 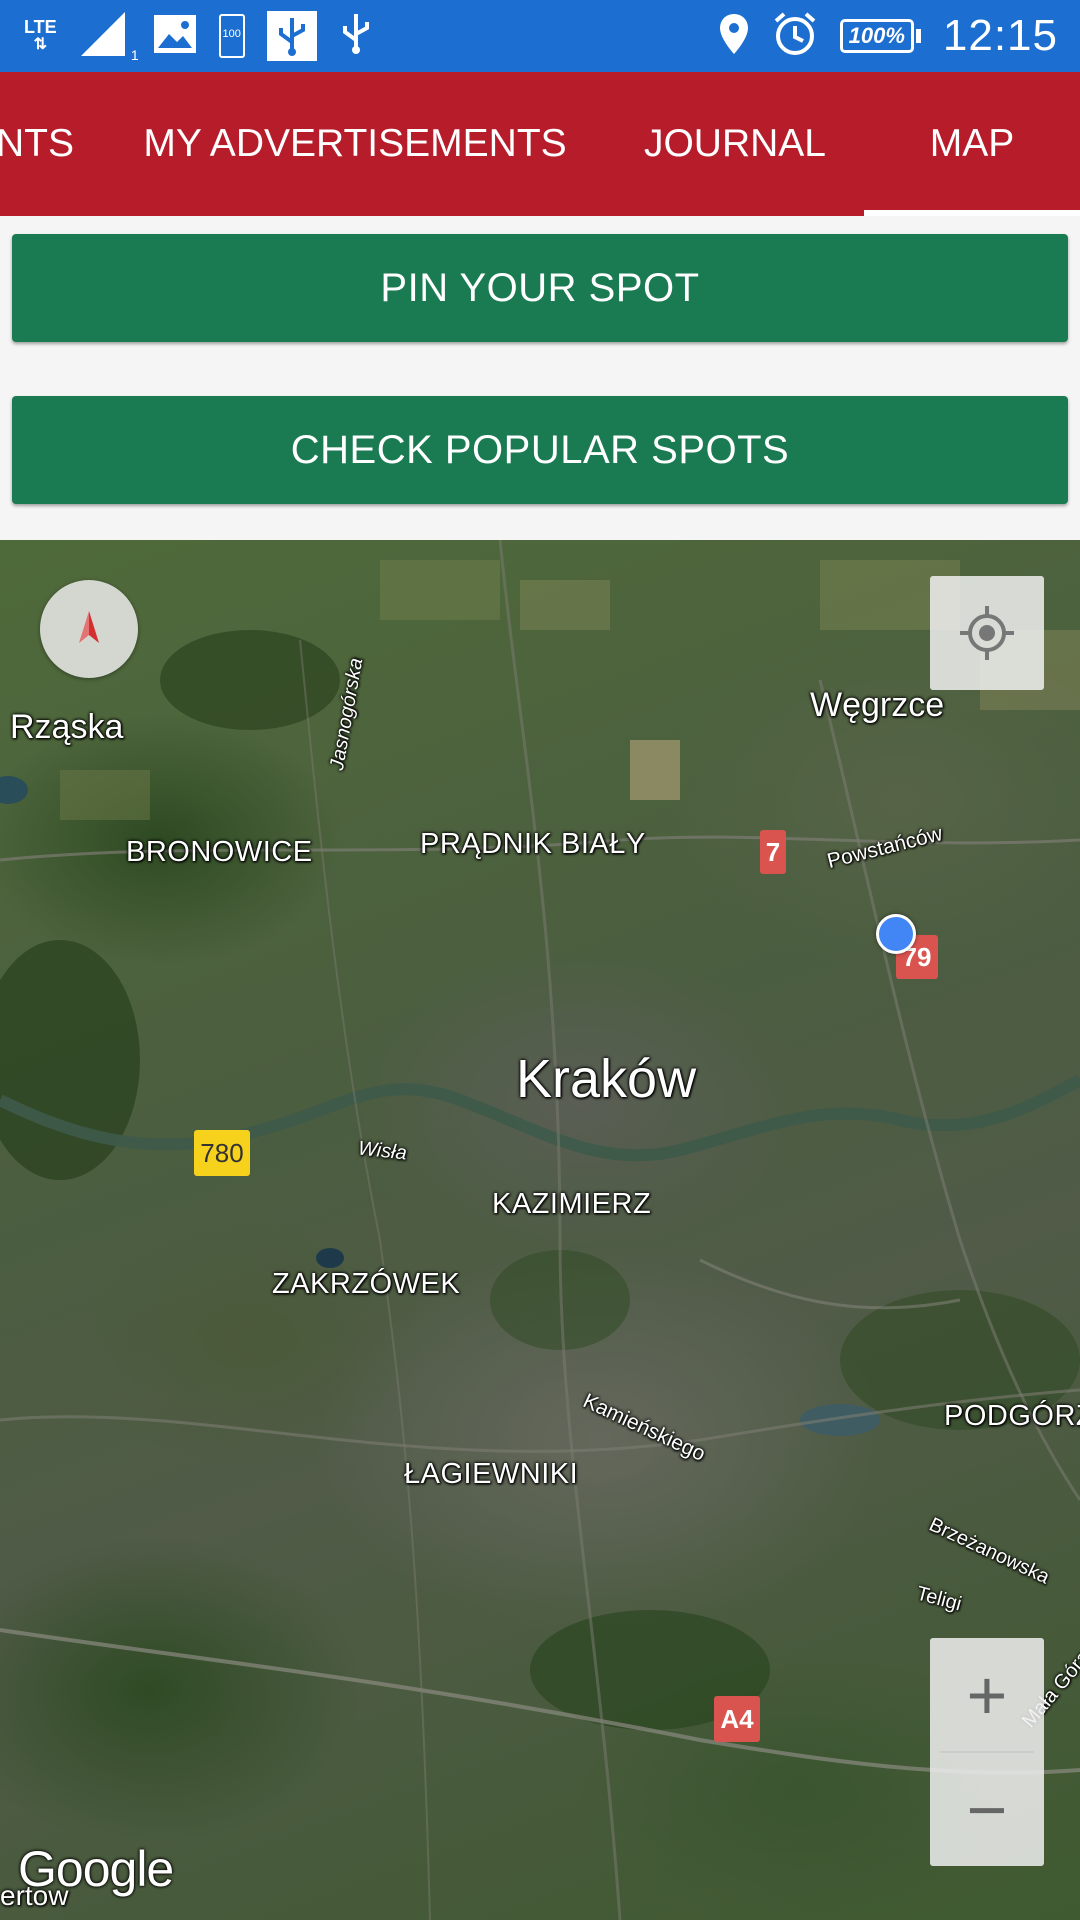 I want to click on tab-partial: NTS, so click(x=40, y=144).